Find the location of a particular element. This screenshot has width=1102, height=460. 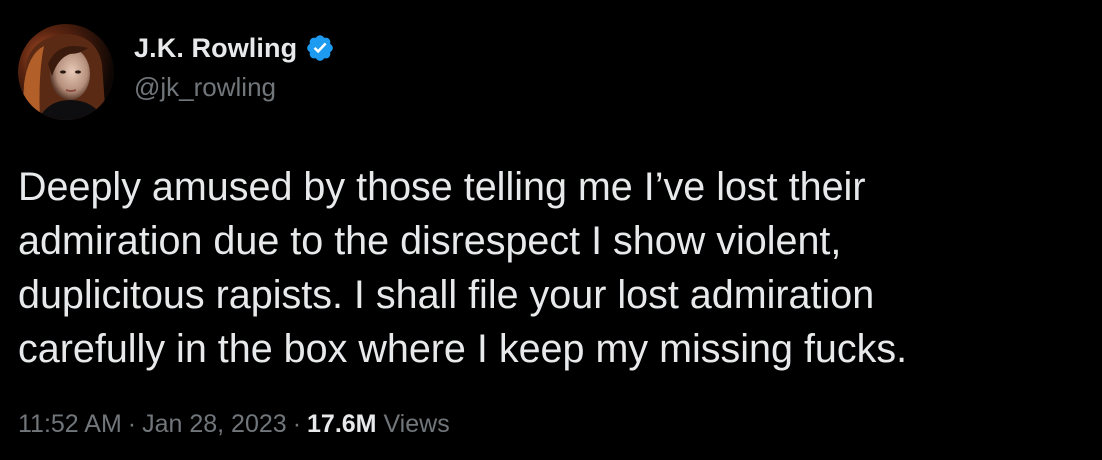

verified-badge-icon is located at coordinates (320, 48).